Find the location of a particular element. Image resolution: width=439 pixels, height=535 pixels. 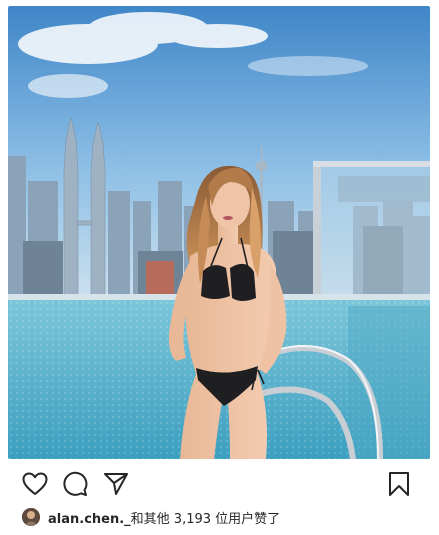

paper-plane-icon is located at coordinates (116, 484).